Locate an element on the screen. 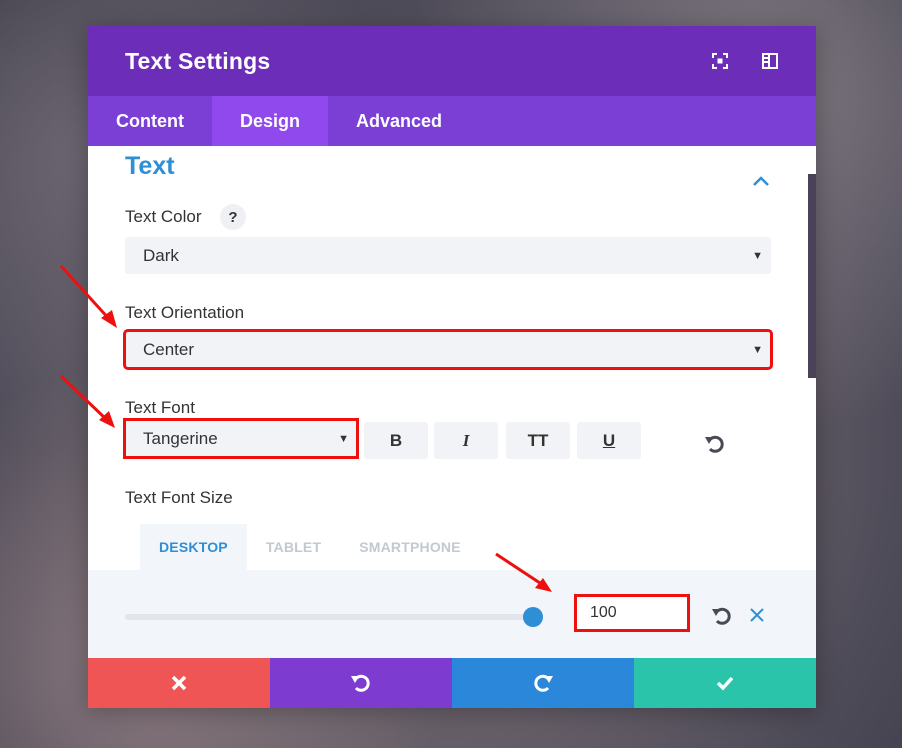  text-font-size-label: Text Font Size is located at coordinates (179, 497).